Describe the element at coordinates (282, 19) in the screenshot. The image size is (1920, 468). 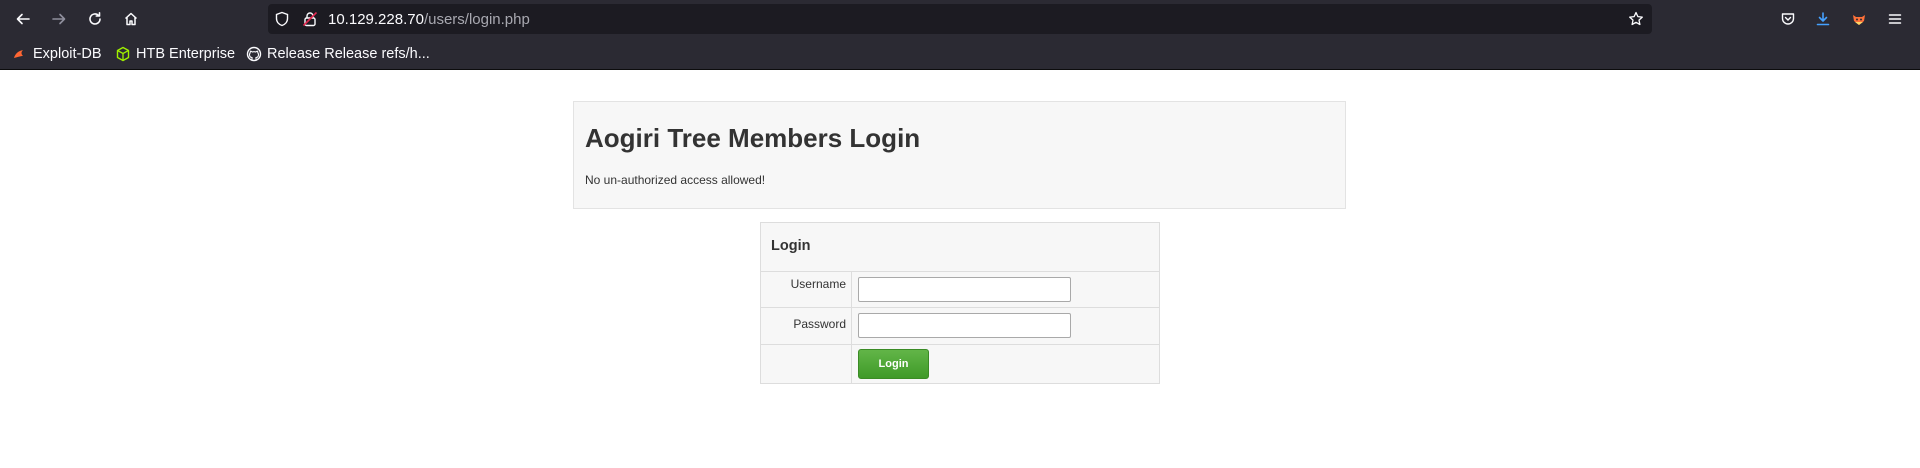
I see `tracking-protection-shield-icon` at that location.